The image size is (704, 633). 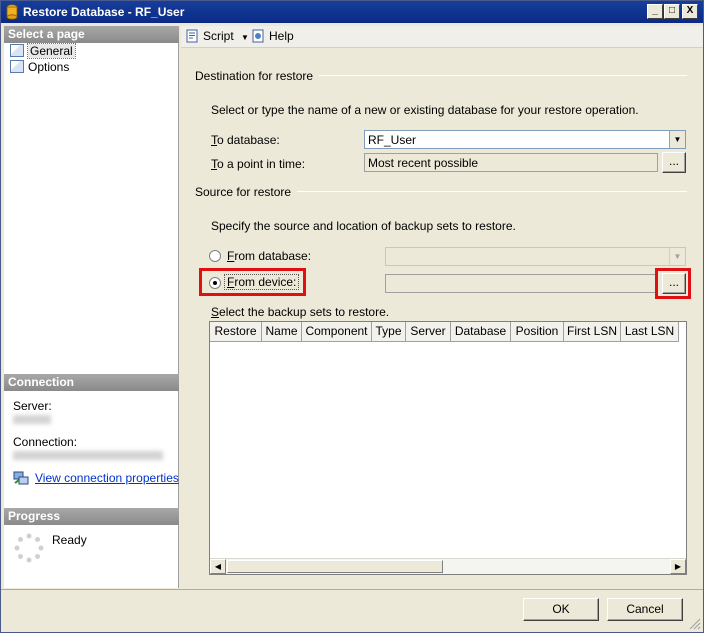 What do you see at coordinates (678, 566) in the screenshot?
I see `scroll-right-icon: ▶` at bounding box center [678, 566].